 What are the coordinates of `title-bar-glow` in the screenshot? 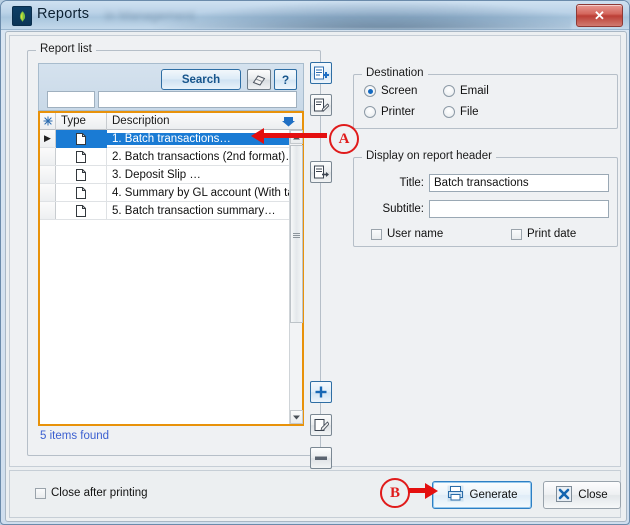 It's located at (361, 15).